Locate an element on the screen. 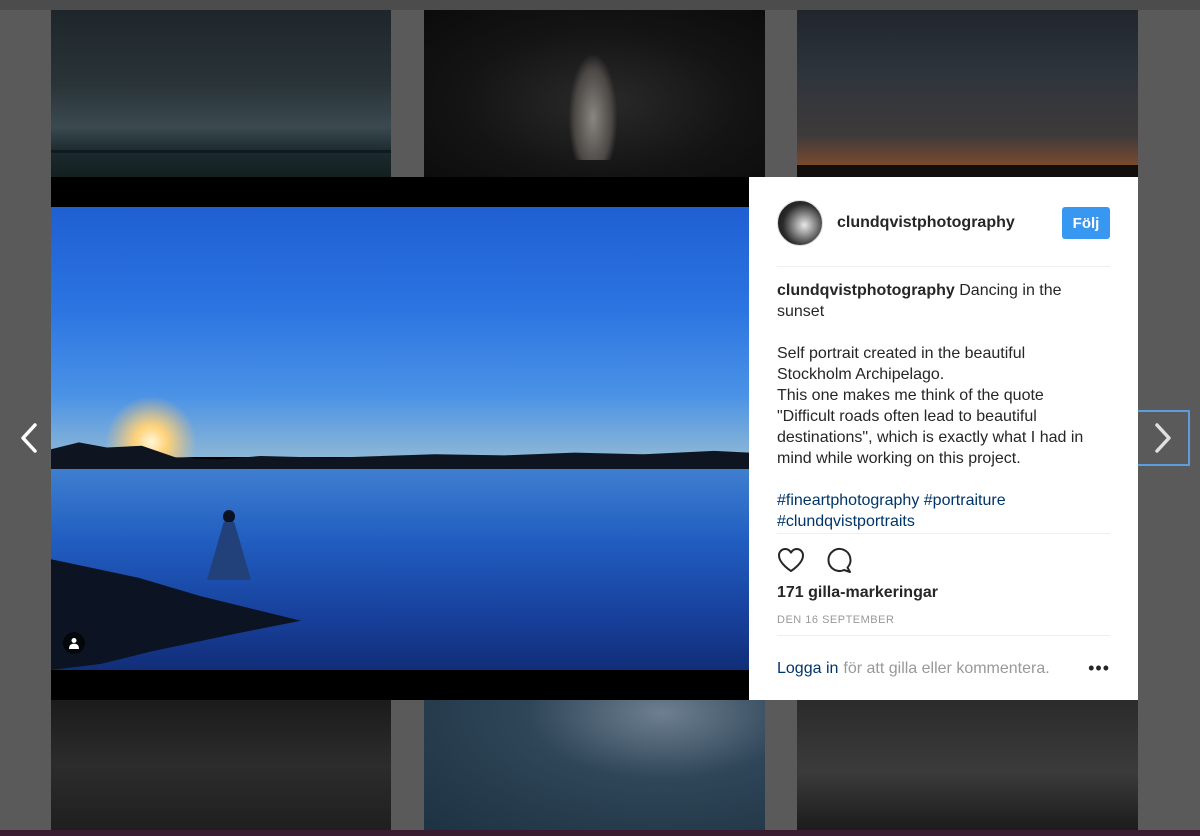 The width and height of the screenshot is (1200, 836). post-header: clundqvistphotography Följ is located at coordinates (943, 223).